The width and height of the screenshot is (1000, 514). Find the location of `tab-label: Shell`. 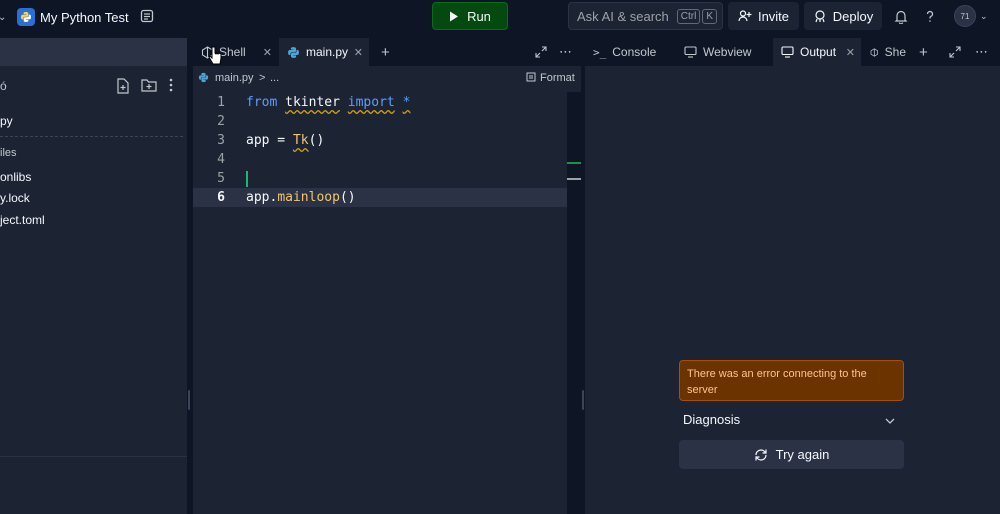

tab-label: Shell is located at coordinates (232, 52).